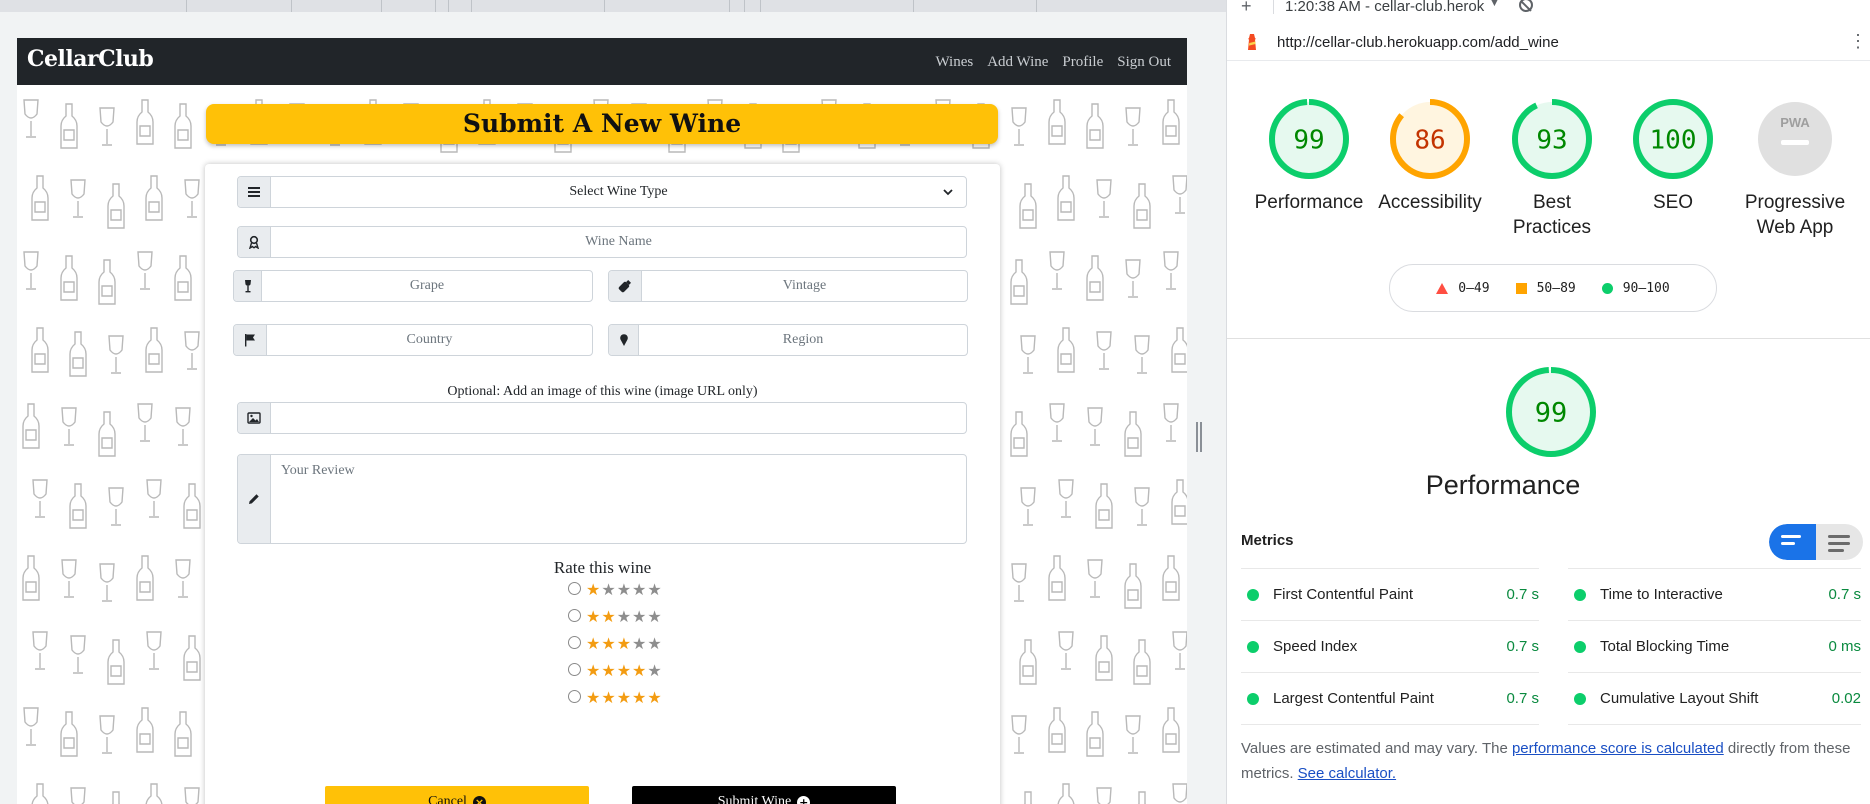  I want to click on gauge-progressive-web-app: PWA Progressive Web App, so click(1795, 168).